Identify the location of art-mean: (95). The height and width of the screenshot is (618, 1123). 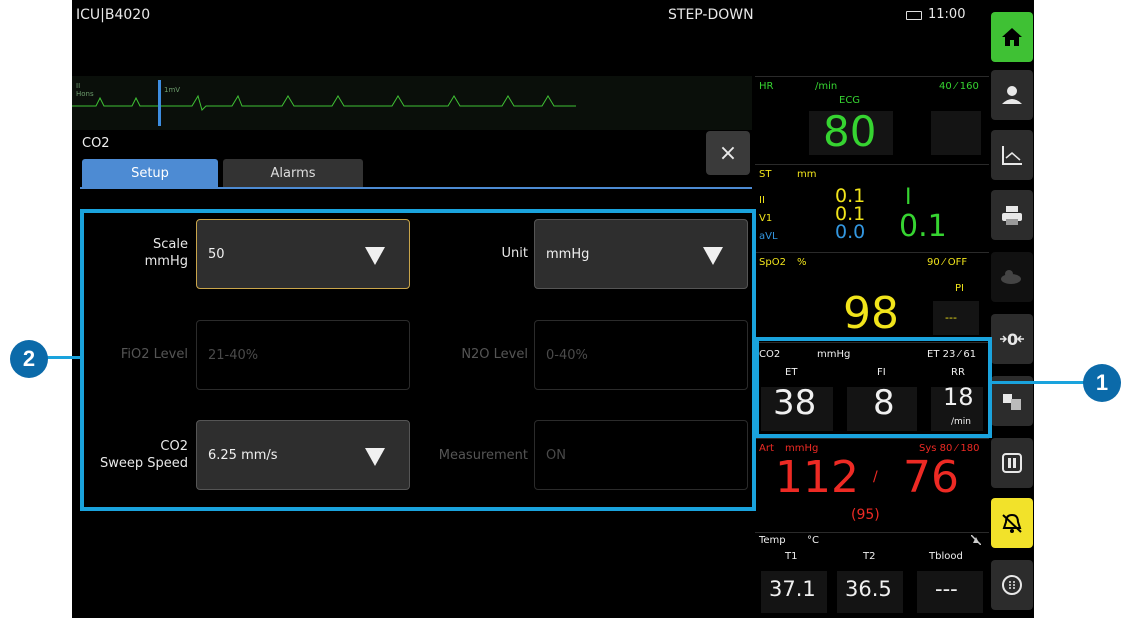
(865, 515).